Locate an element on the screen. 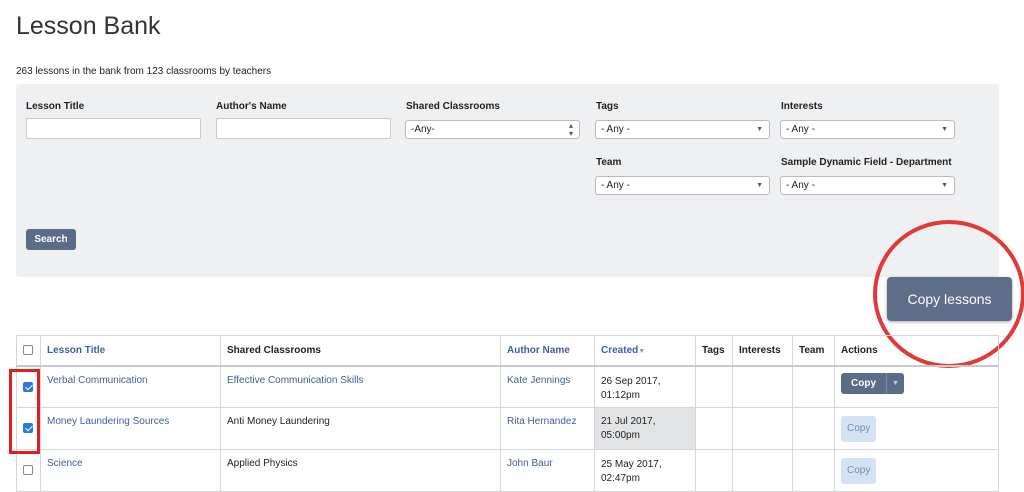 The height and width of the screenshot is (492, 1024). tags-select: - Any - ▼ is located at coordinates (682, 129).